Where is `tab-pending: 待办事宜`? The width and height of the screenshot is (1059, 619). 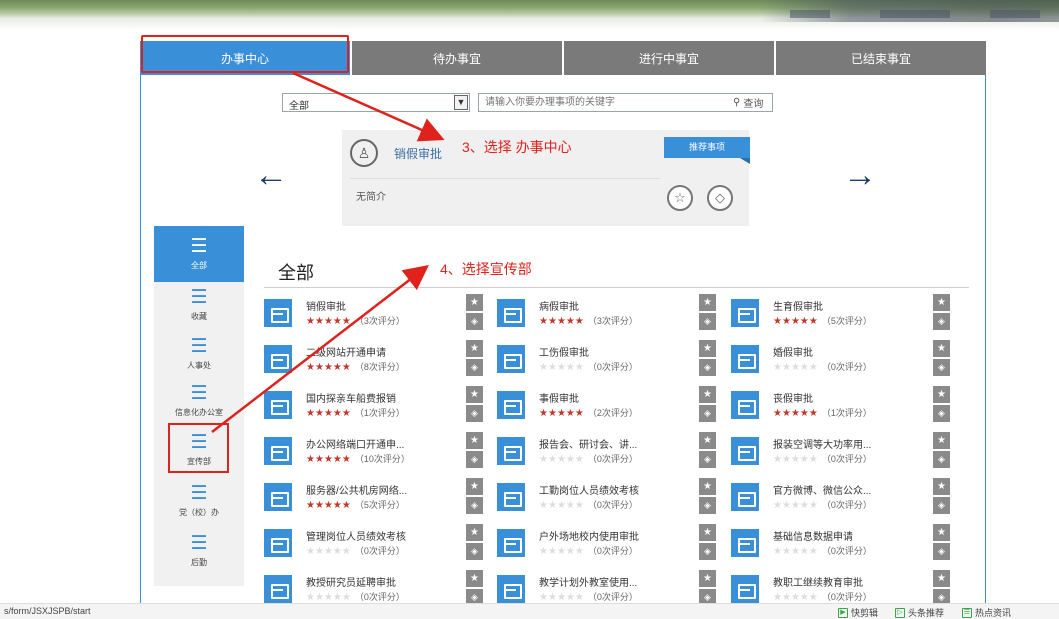 tab-pending: 待办事宜 is located at coordinates (458, 58).